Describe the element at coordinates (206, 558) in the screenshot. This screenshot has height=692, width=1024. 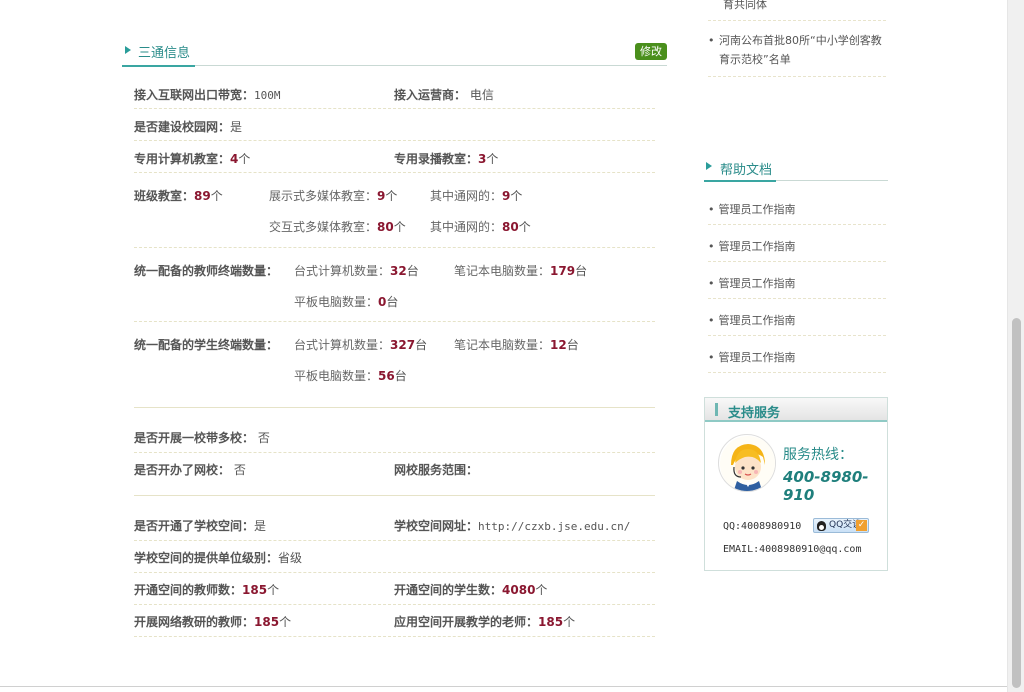
I see `space-level-label: 学校空间的提供单位级别：` at that location.